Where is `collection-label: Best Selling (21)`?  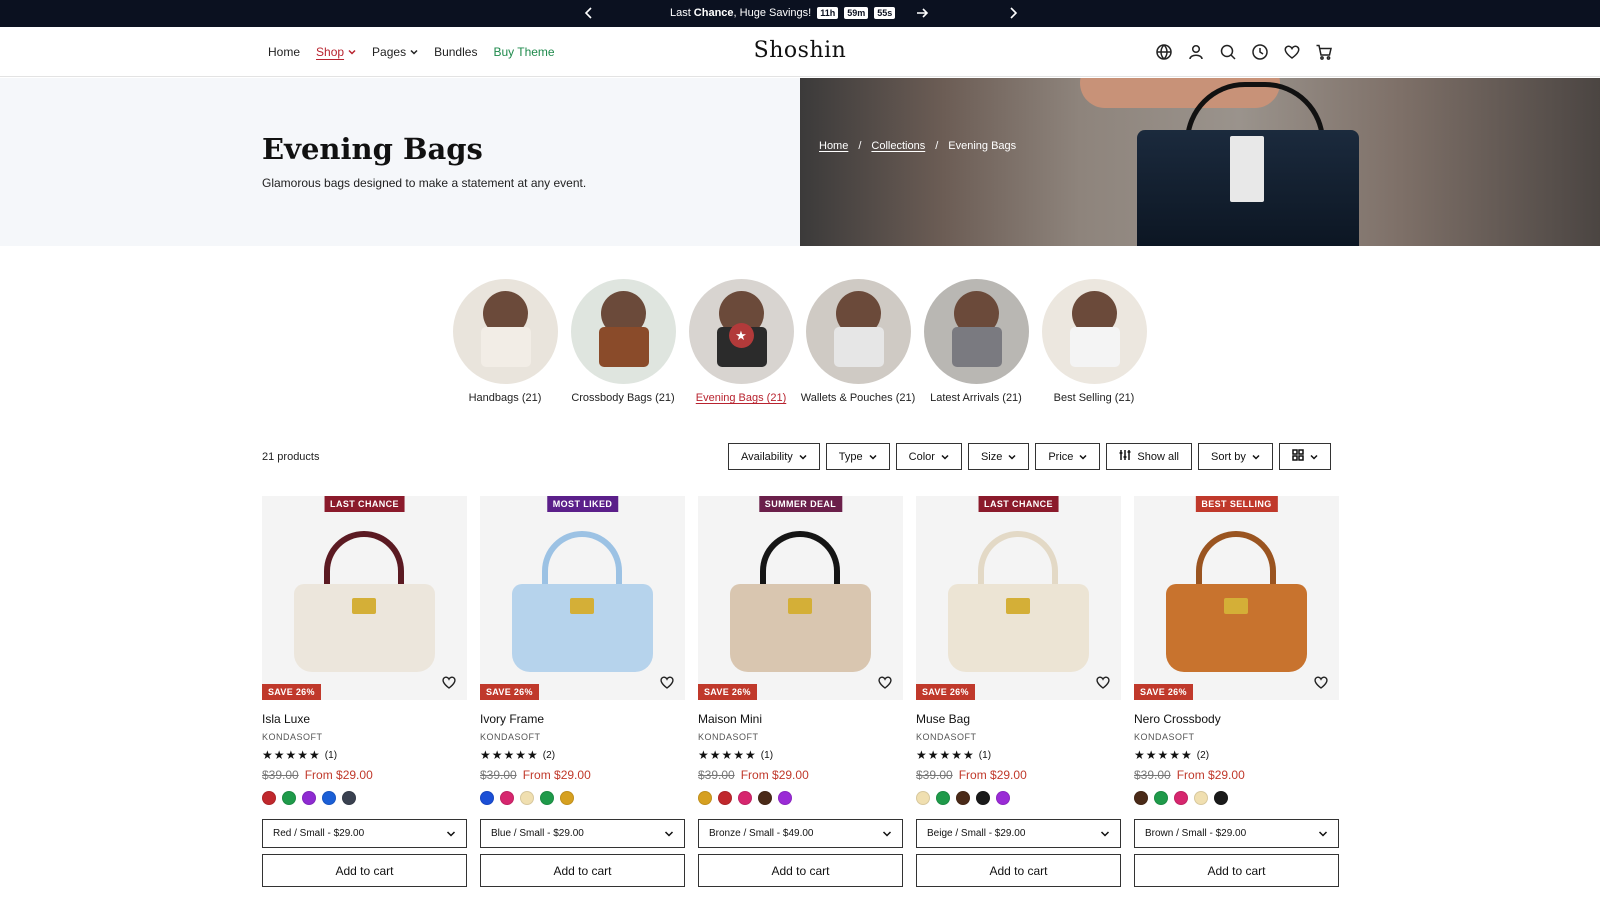
collection-label: Best Selling (21) is located at coordinates (1094, 398).